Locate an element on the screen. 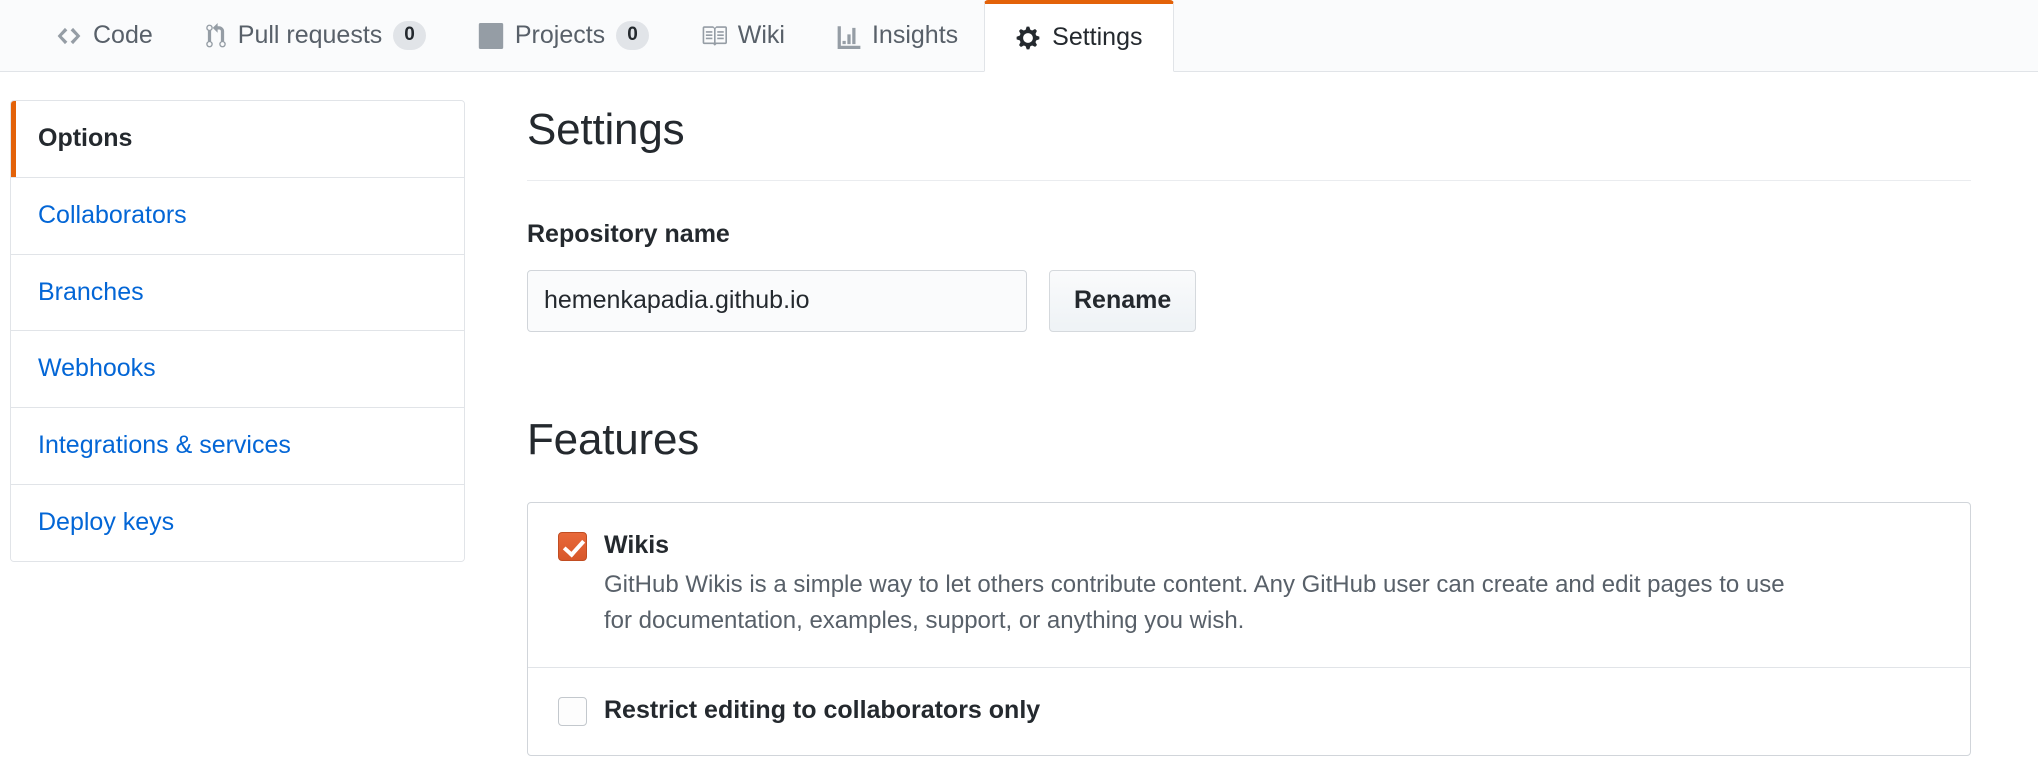  repository-name-input is located at coordinates (777, 300).